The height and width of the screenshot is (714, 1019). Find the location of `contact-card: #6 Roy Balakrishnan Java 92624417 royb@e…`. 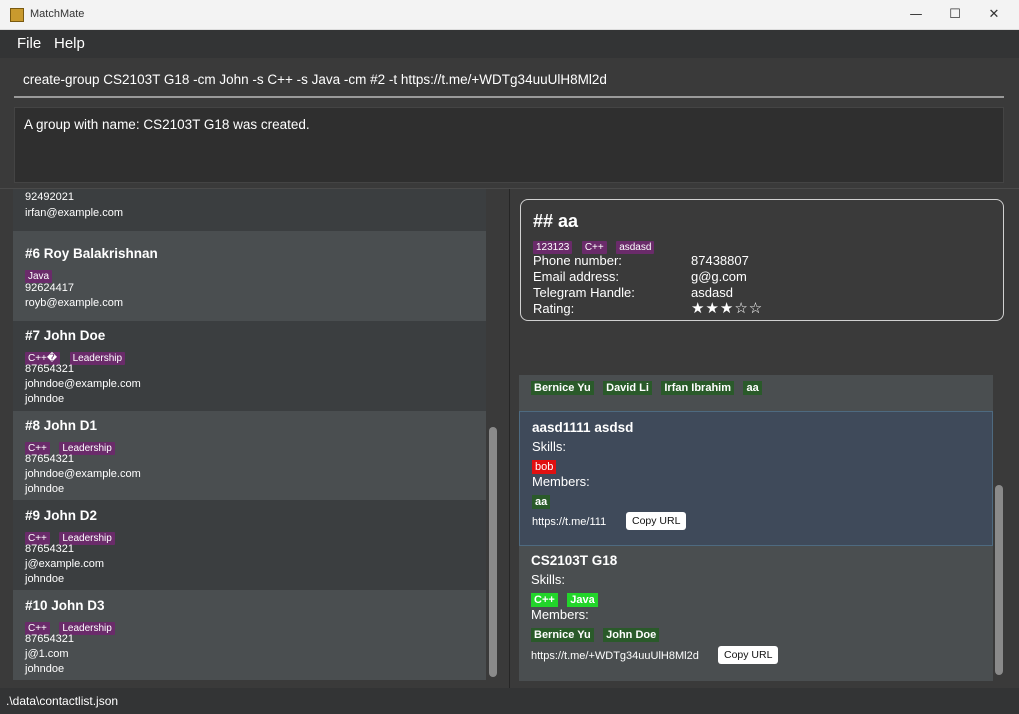

contact-card: #6 Roy Balakrishnan Java 92624417 royb@e… is located at coordinates (249, 276).